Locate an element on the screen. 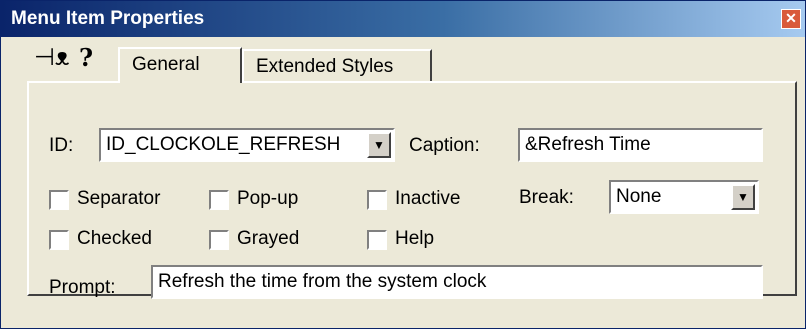 The width and height of the screenshot is (806, 329). inactive-checkbox is located at coordinates (377, 200).